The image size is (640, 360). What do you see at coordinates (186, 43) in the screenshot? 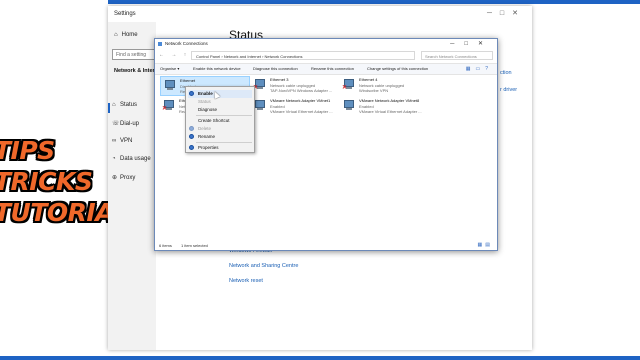
I see `nc-title: Network Connections` at bounding box center [186, 43].